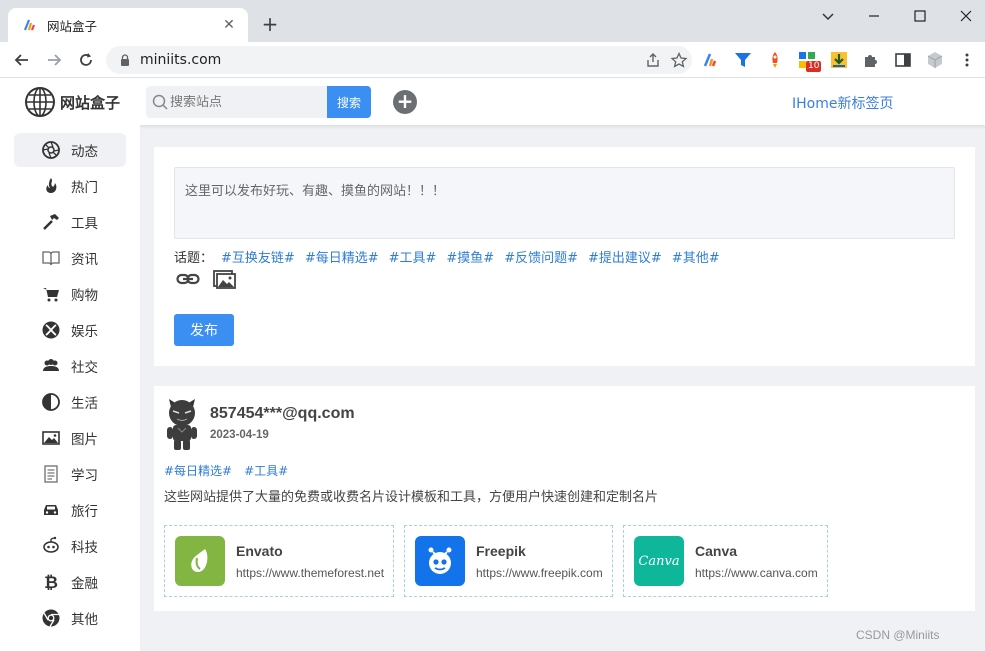 The height and width of the screenshot is (651, 985). I want to click on site-card-envato: Envato https://www.themeforest.net, so click(279, 561).